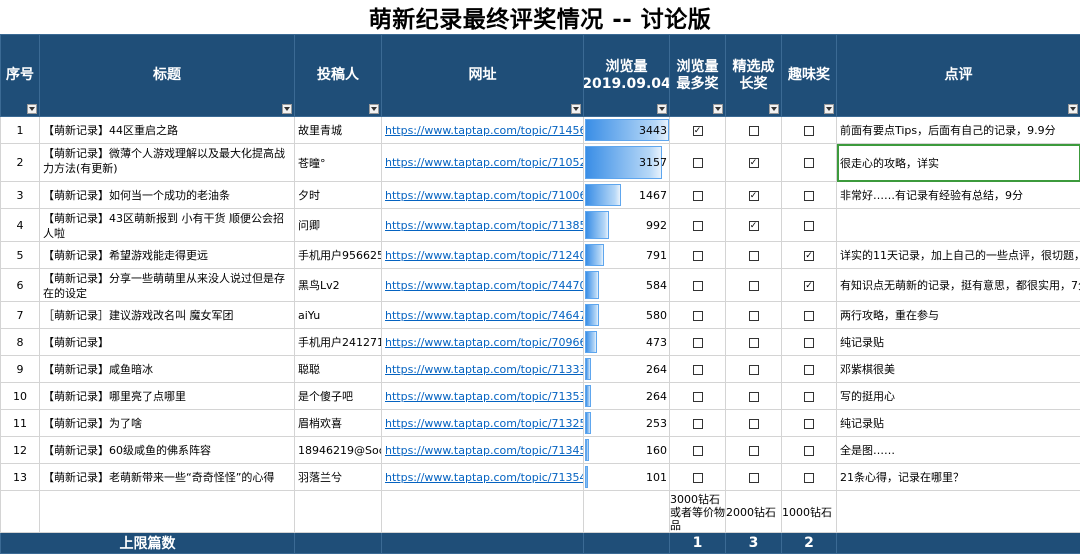 The height and width of the screenshot is (554, 1080). I want to click on url-link: https://www.taptap.com/topic/7145663, so click(484, 130).